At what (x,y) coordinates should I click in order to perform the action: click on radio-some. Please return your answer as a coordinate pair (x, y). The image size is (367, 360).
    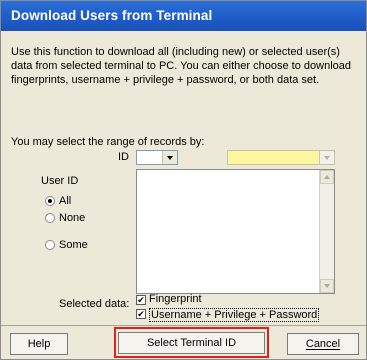
    Looking at the image, I should click on (50, 245).